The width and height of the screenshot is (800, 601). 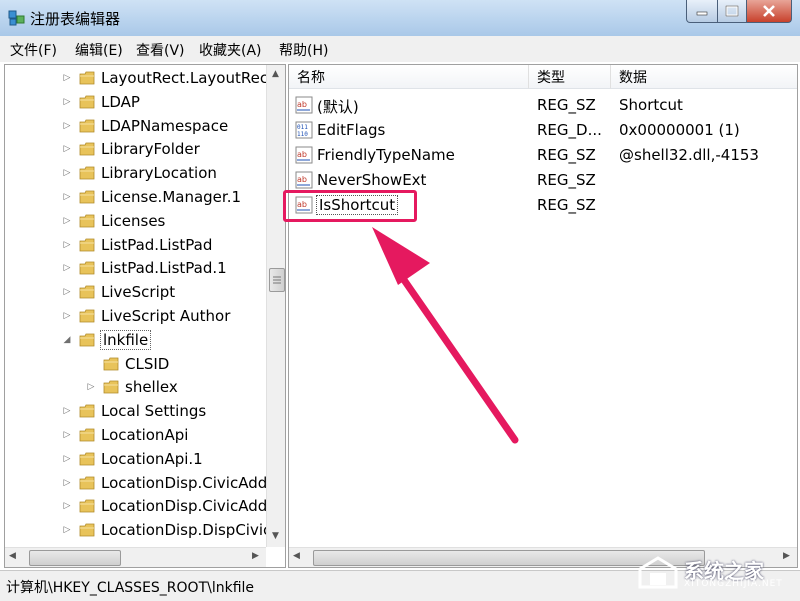 What do you see at coordinates (135, 557) in the screenshot?
I see `tree-horizontal-scrollbar: ◀ ▶` at bounding box center [135, 557].